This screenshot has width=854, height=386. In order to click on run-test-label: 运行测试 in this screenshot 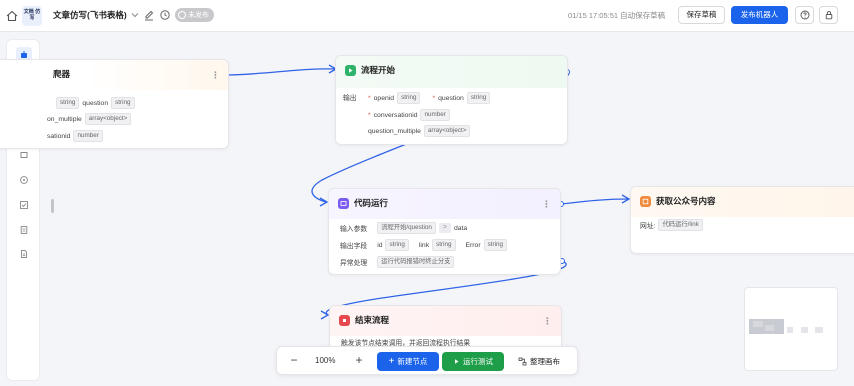, I will do `click(478, 361)`.